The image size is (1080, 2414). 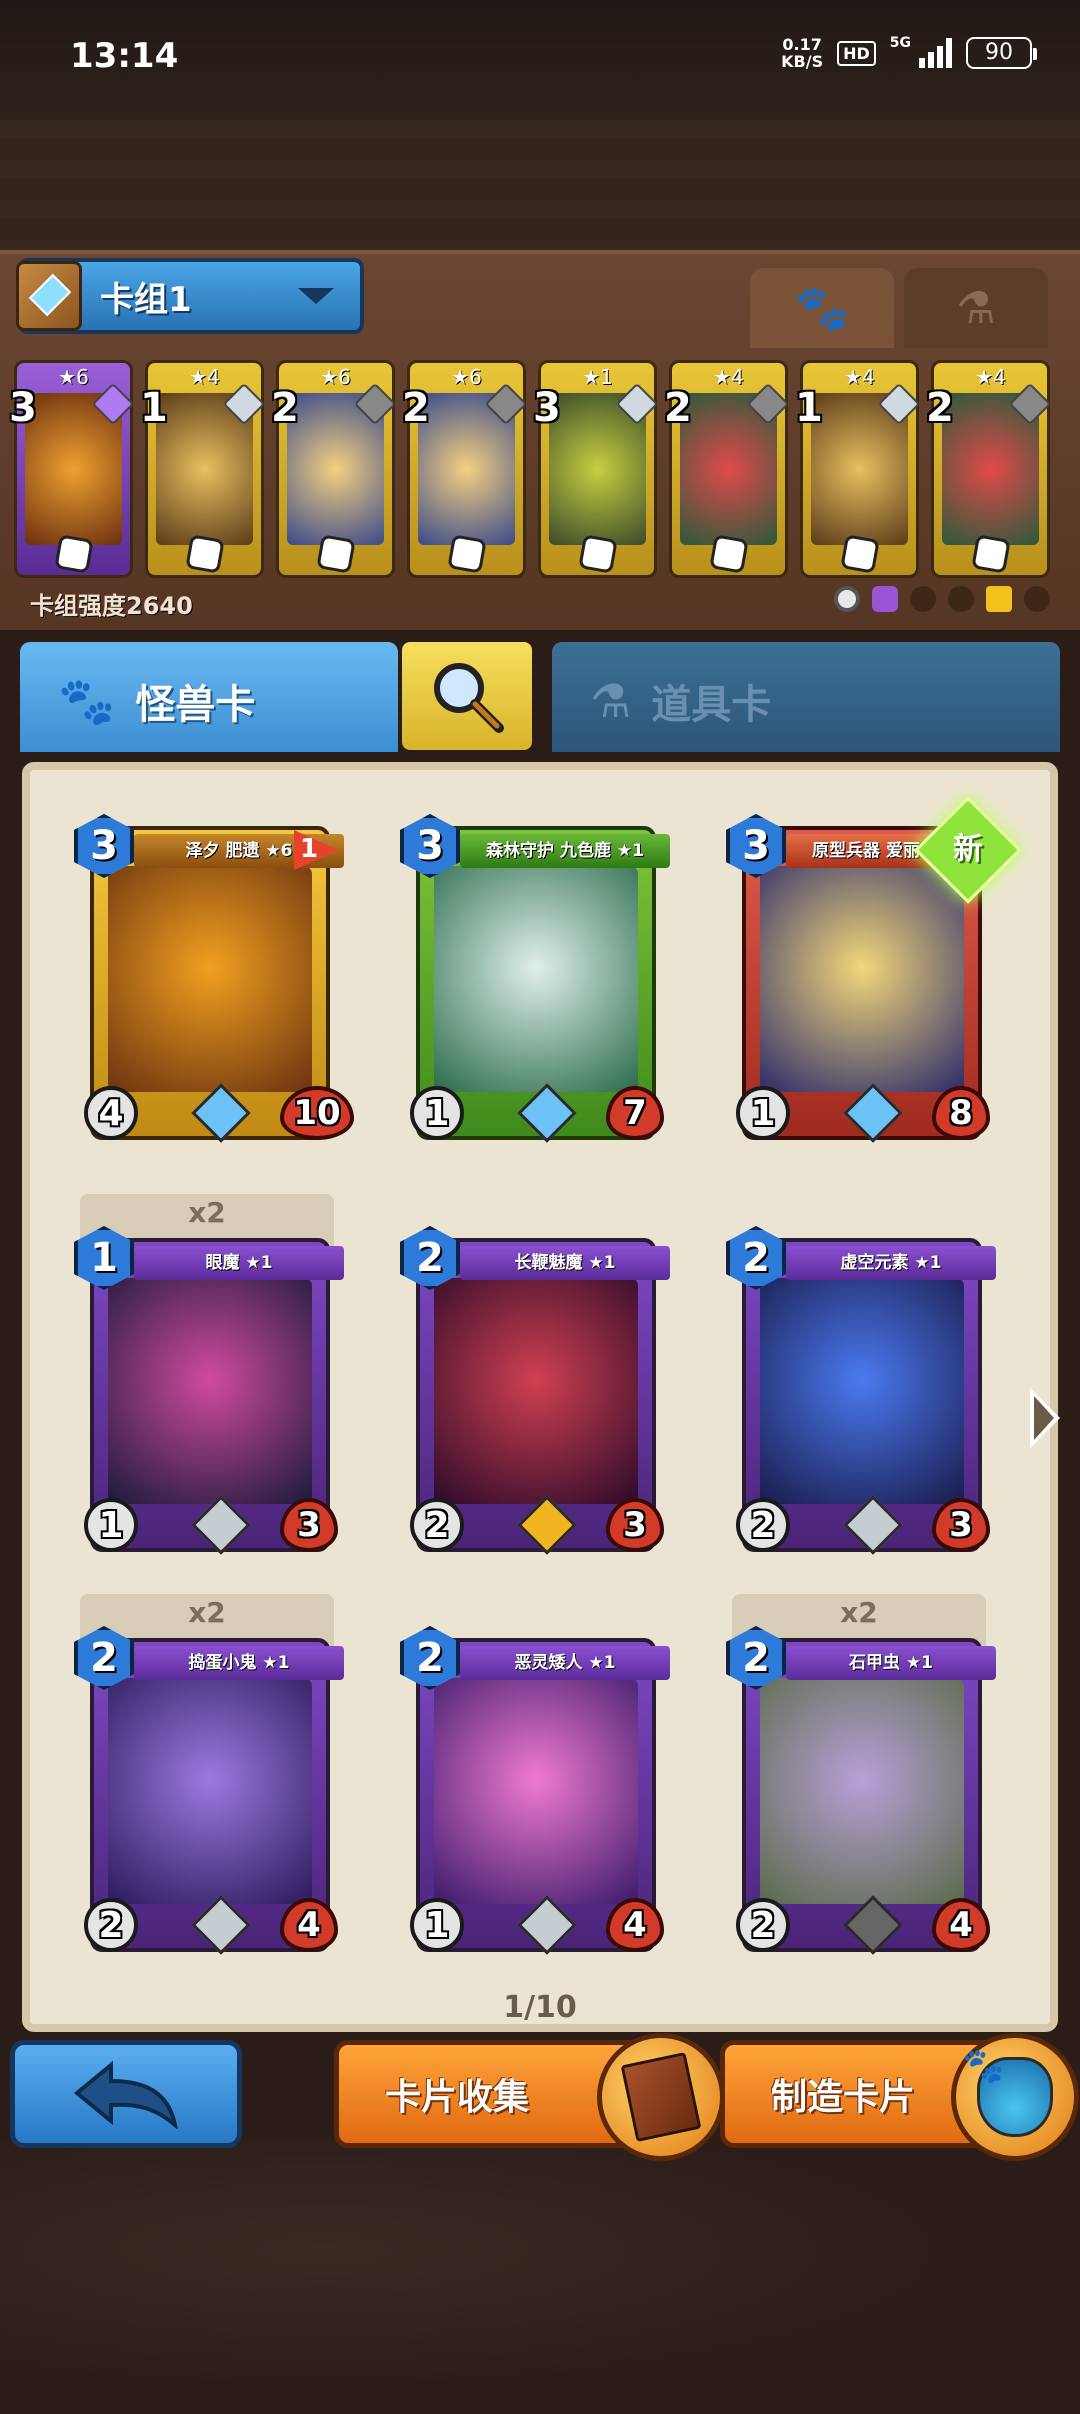 I want to click on card-name: 捣蛋小鬼 ★1, so click(x=239, y=1663).